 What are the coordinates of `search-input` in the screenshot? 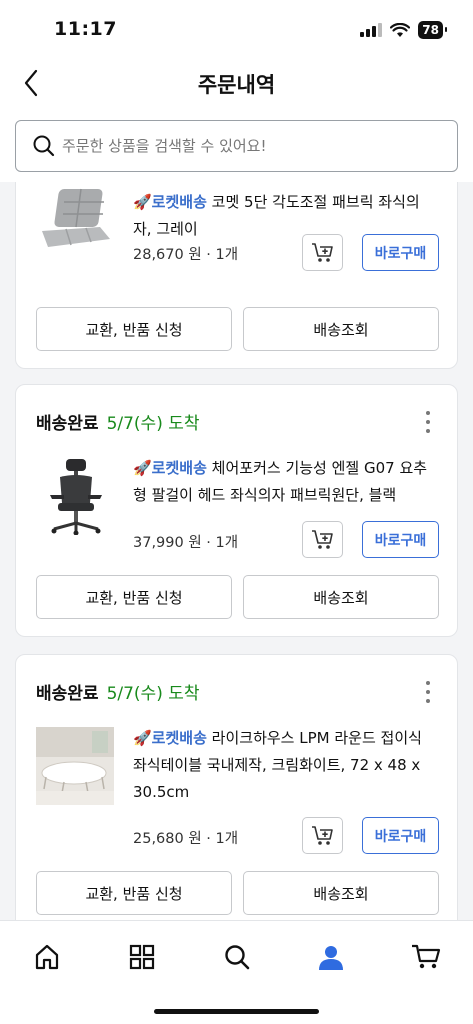 It's located at (242, 146).